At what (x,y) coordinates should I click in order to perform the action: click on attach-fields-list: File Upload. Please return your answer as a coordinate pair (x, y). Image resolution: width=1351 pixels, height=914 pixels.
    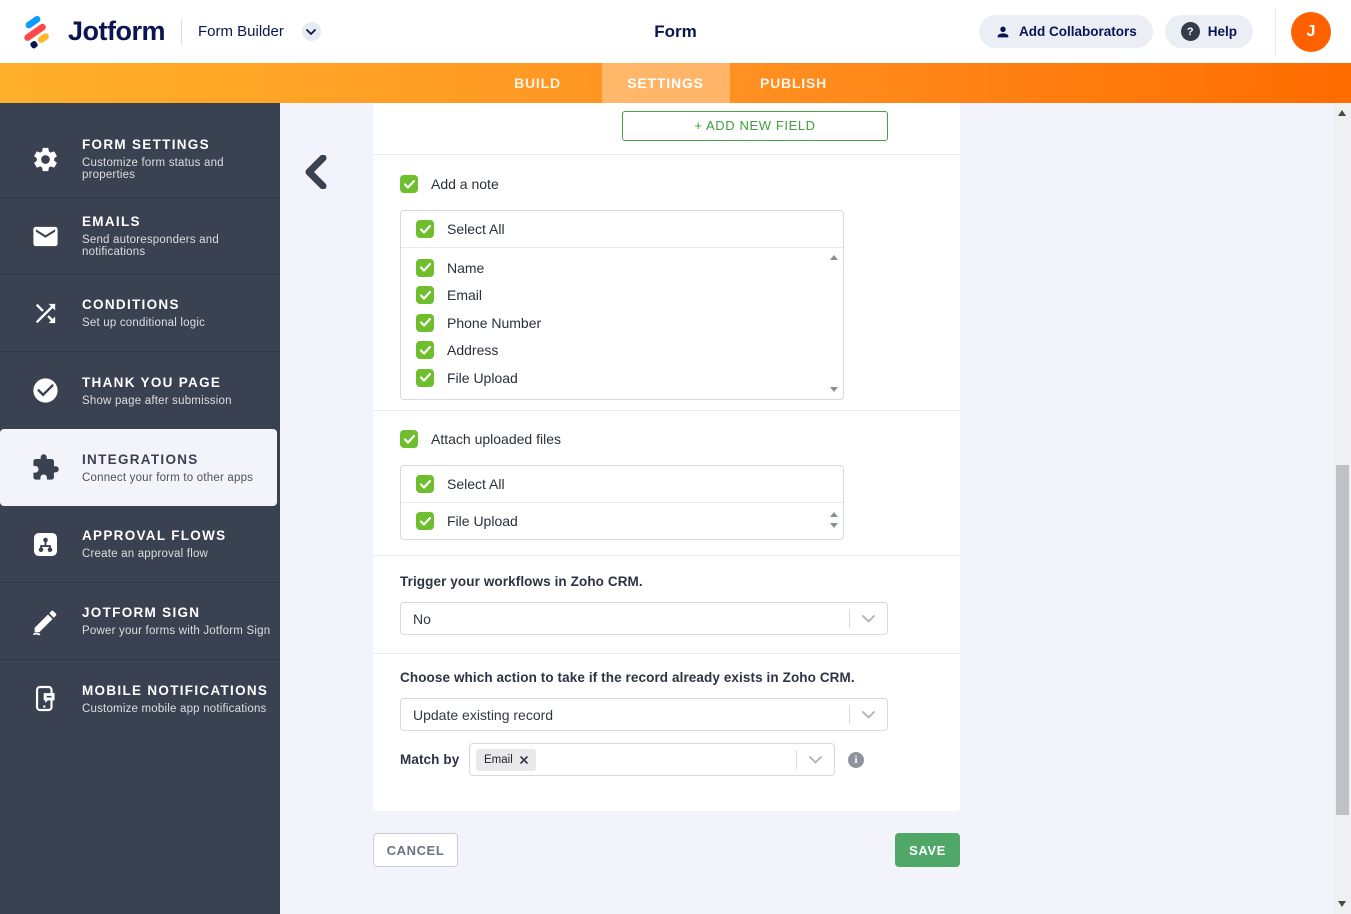
    Looking at the image, I should click on (622, 521).